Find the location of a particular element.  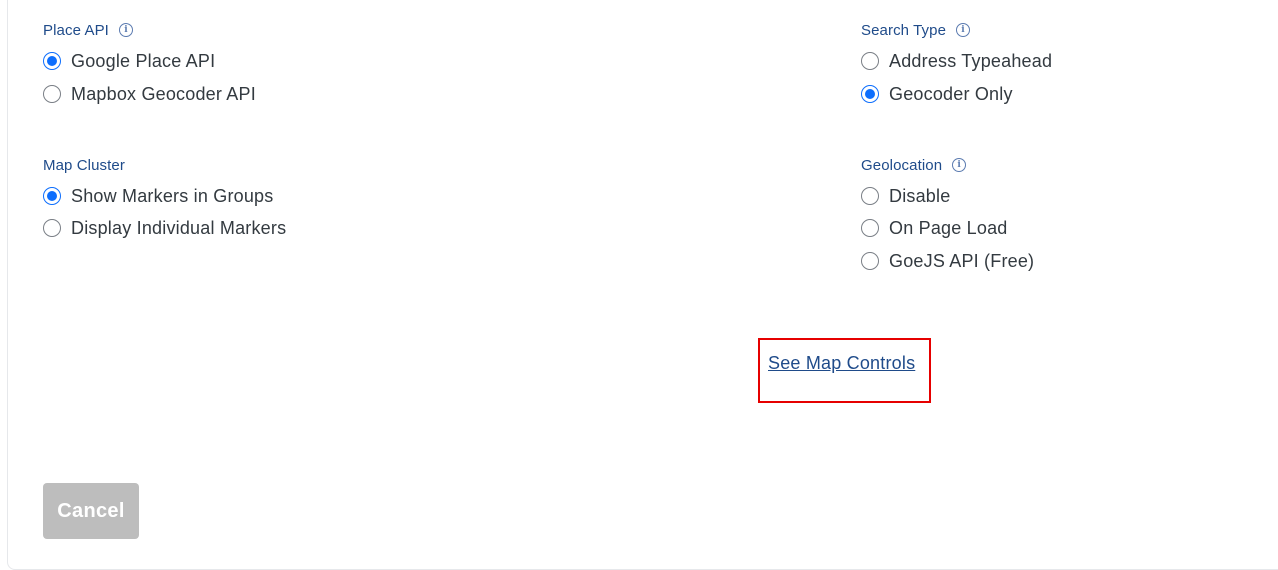

option-label: Address Typeahead is located at coordinates (971, 60).